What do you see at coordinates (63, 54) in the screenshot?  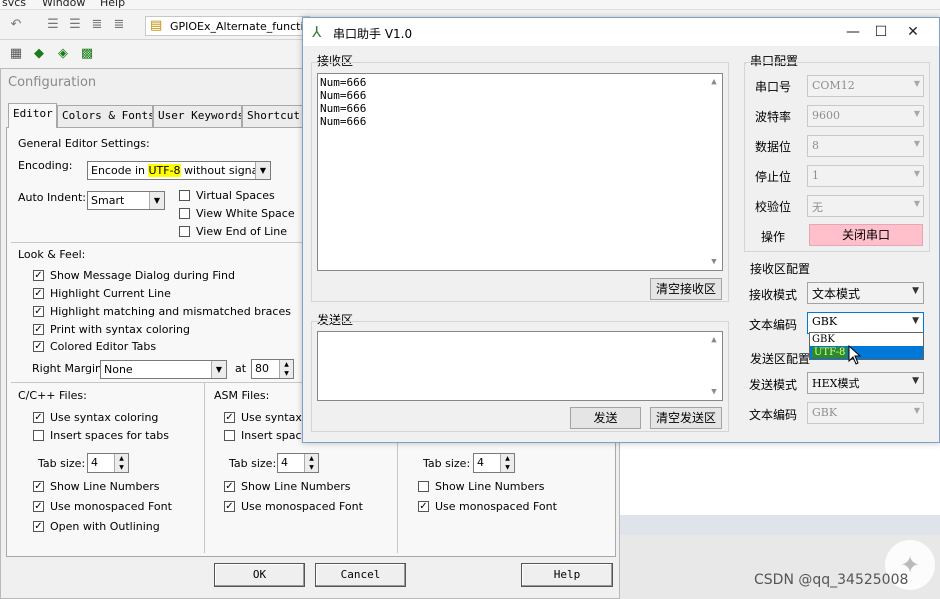 I see `options-icon: ◈` at bounding box center [63, 54].